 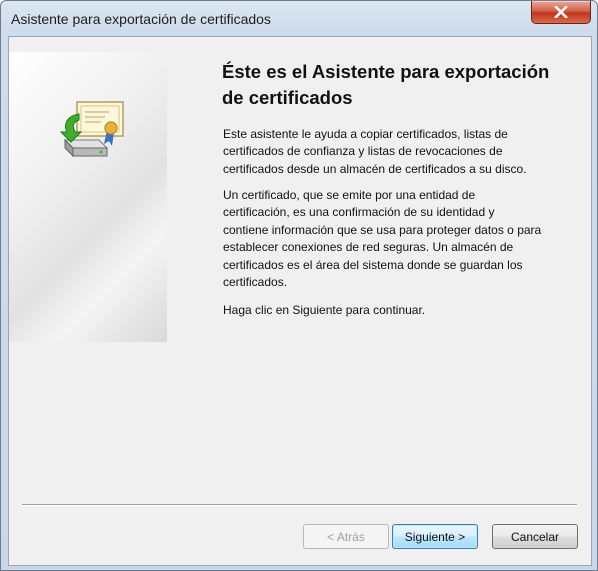 What do you see at coordinates (535, 536) in the screenshot?
I see `cancel-button: Cancelar` at bounding box center [535, 536].